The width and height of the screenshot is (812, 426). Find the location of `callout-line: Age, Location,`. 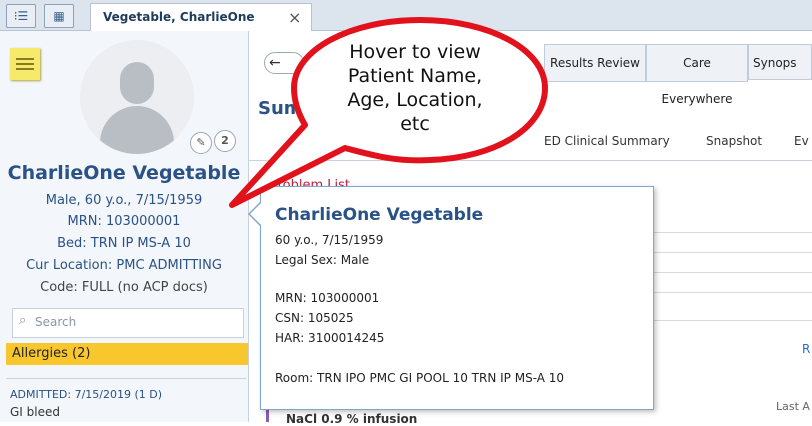

callout-line: Age, Location, is located at coordinates (415, 100).